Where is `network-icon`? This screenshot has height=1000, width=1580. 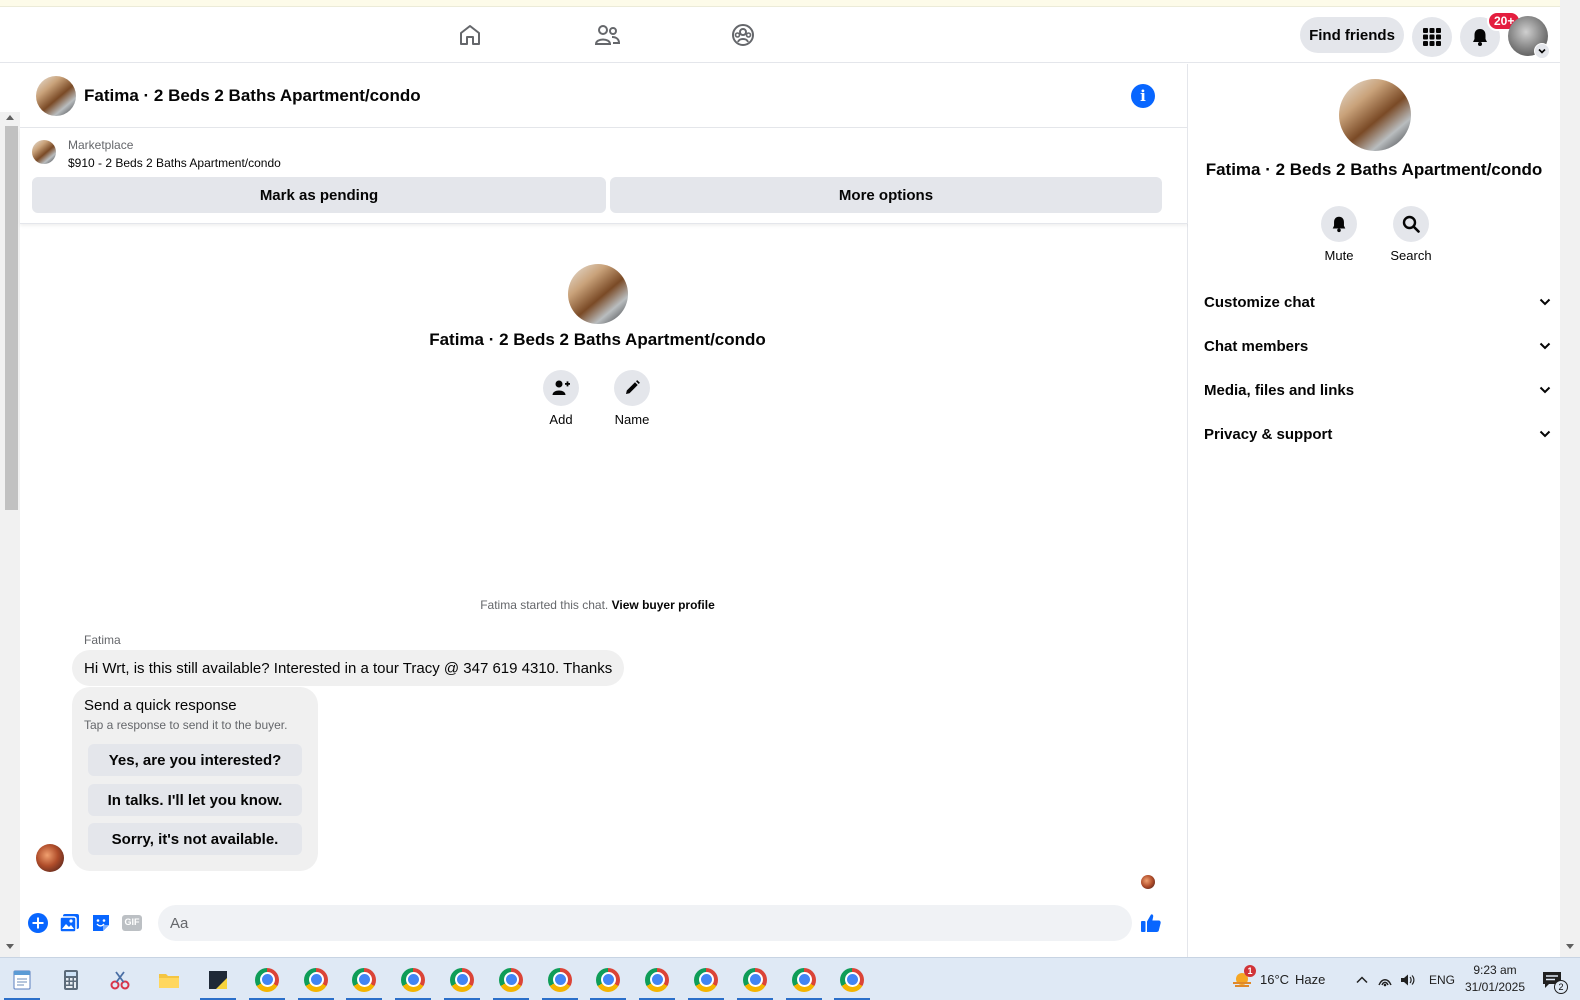 network-icon is located at coordinates (1385, 980).